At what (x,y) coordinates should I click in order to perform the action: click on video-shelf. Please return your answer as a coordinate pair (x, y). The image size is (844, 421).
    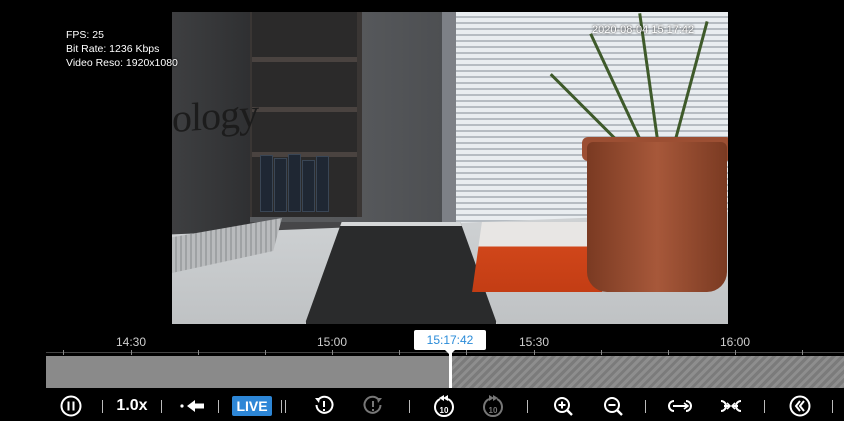
    Looking at the image, I should click on (304, 114).